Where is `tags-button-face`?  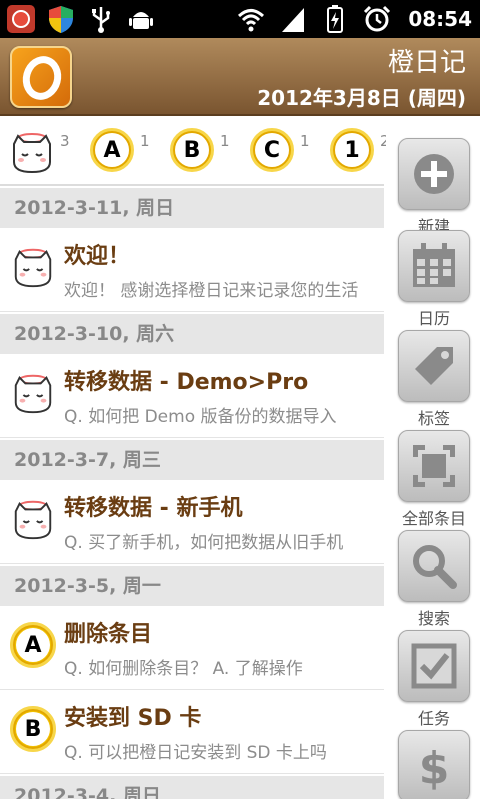 tags-button-face is located at coordinates (434, 366).